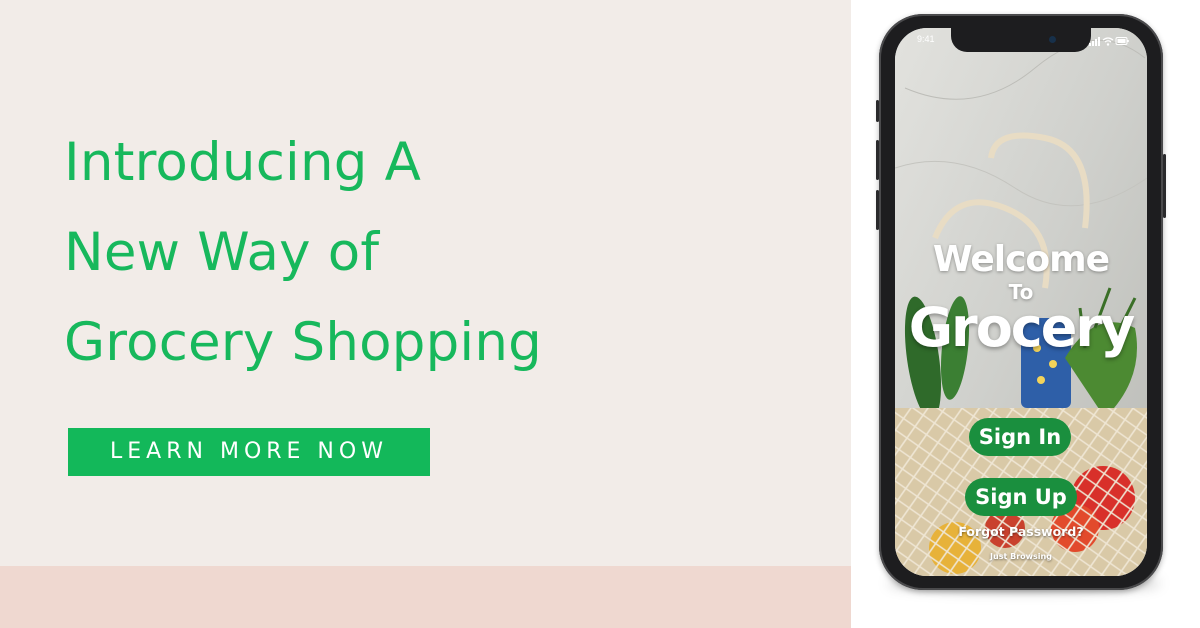  I want to click on forgot-password-link: Forgot Password?, so click(1021, 531).